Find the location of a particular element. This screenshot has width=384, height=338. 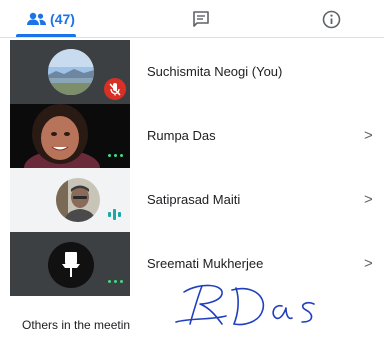

tab-info is located at coordinates (331, 19).